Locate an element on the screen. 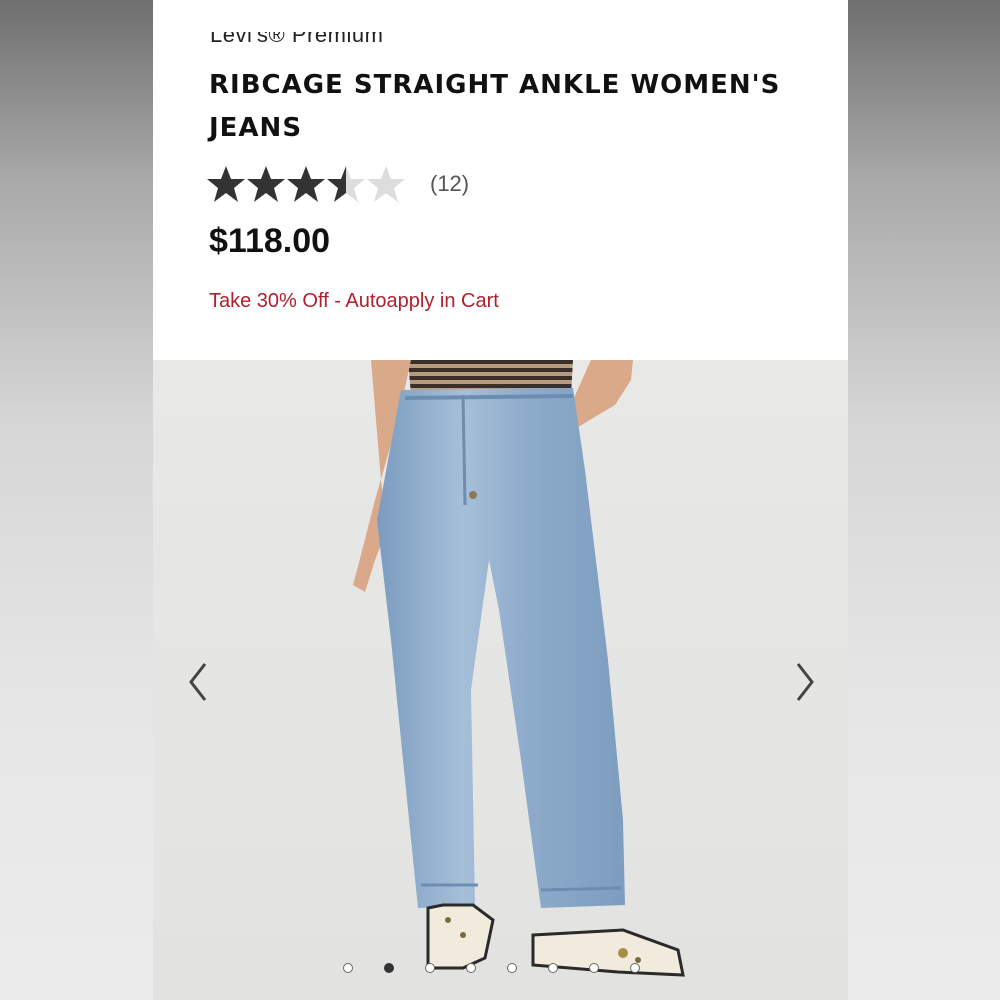 This screenshot has height=1000, width=1000. rating: (12) is located at coordinates (337, 184).